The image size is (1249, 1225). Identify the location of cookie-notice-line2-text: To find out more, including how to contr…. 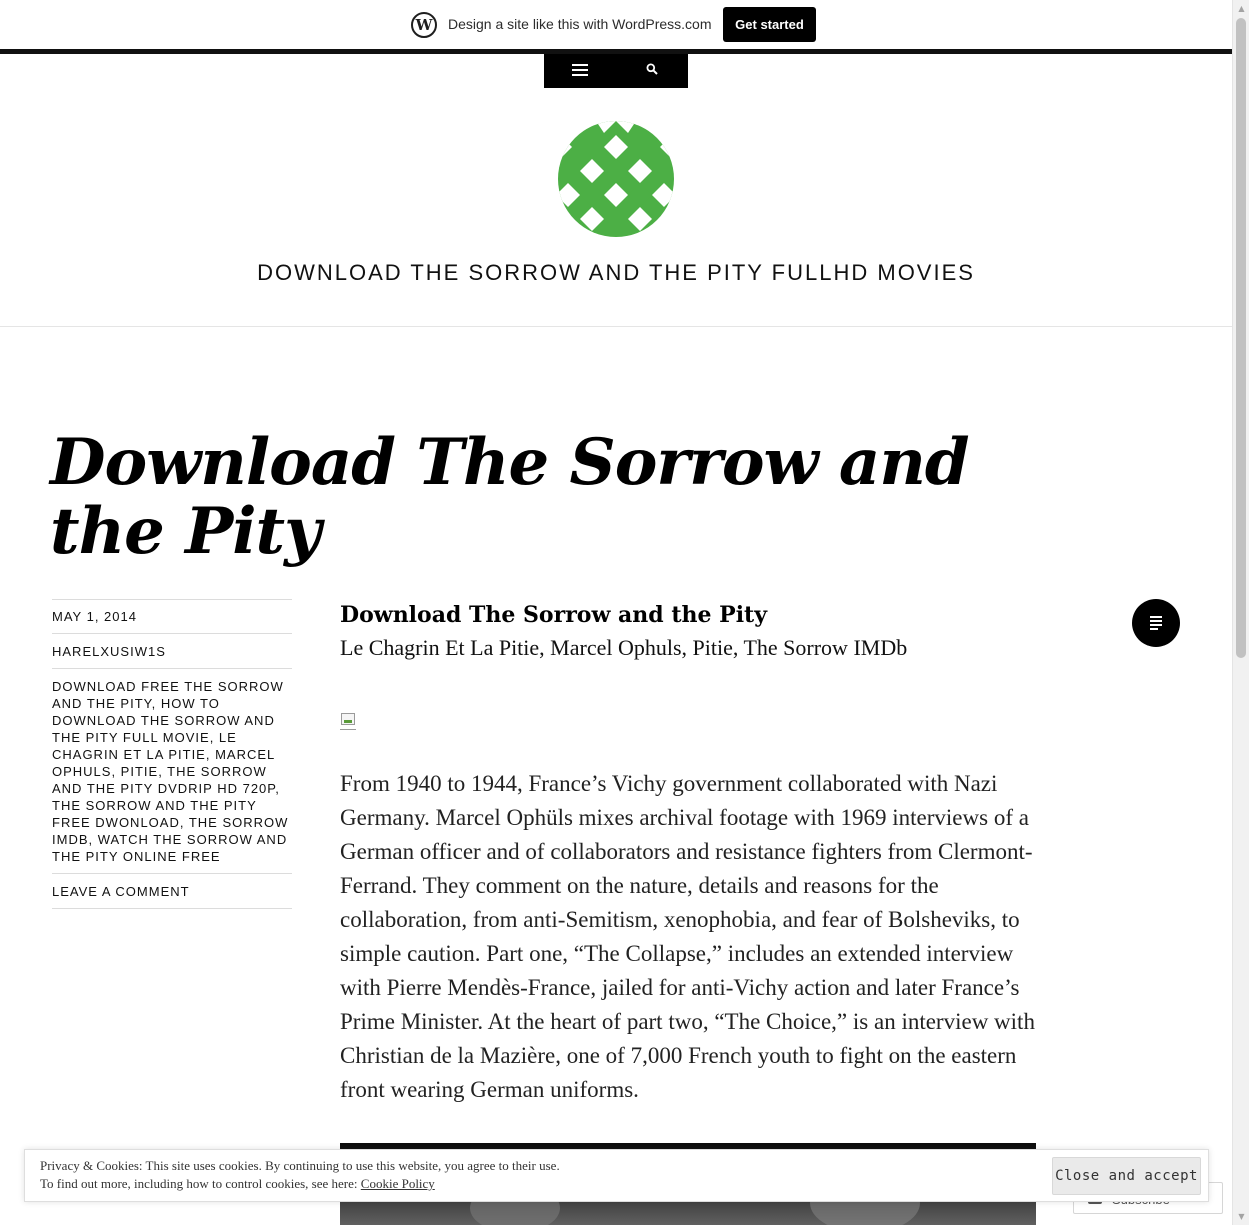
(200, 1183).